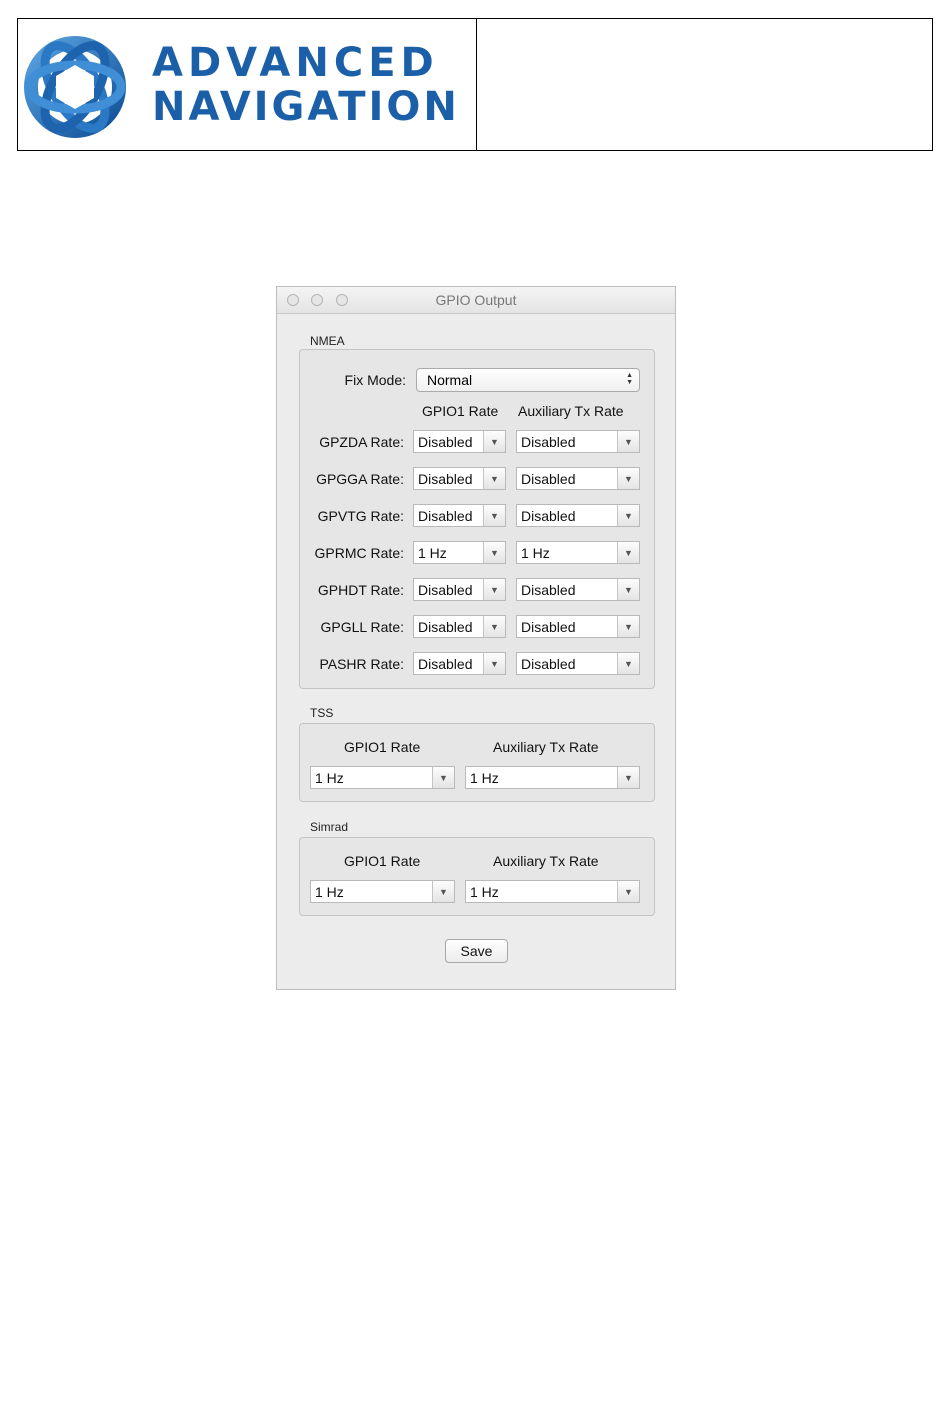 This screenshot has height=1419, width=950. What do you see at coordinates (360, 479) in the screenshot?
I see `gpgga-label: GPGGA Rate:` at bounding box center [360, 479].